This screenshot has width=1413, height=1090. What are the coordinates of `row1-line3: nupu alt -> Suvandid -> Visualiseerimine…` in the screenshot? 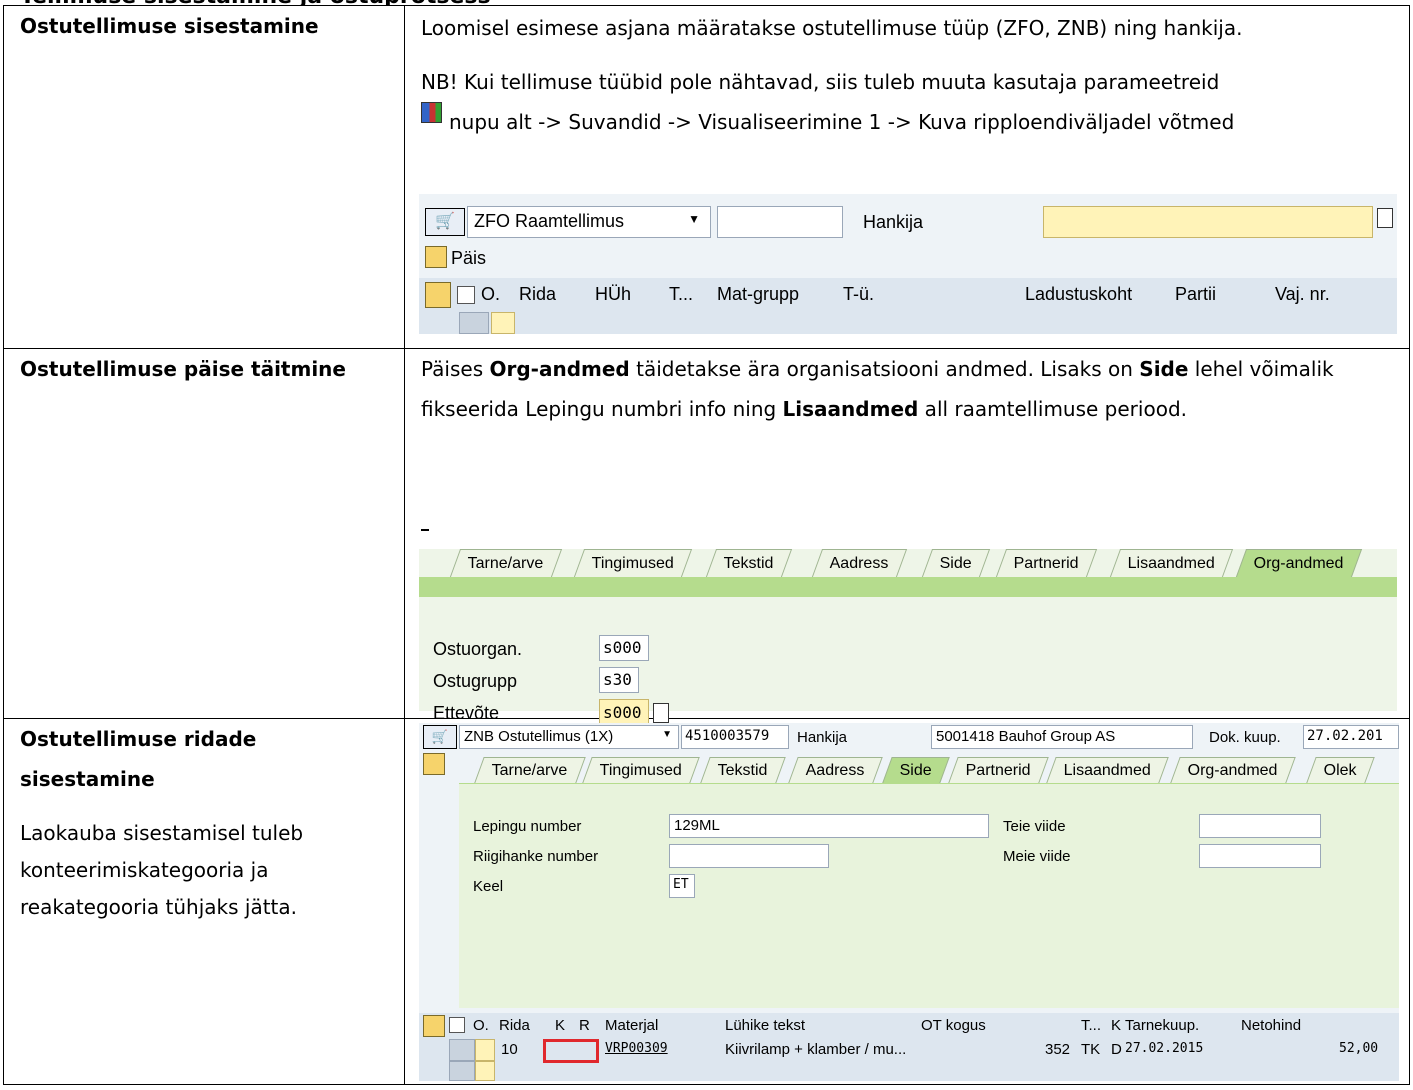 It's located at (907, 122).